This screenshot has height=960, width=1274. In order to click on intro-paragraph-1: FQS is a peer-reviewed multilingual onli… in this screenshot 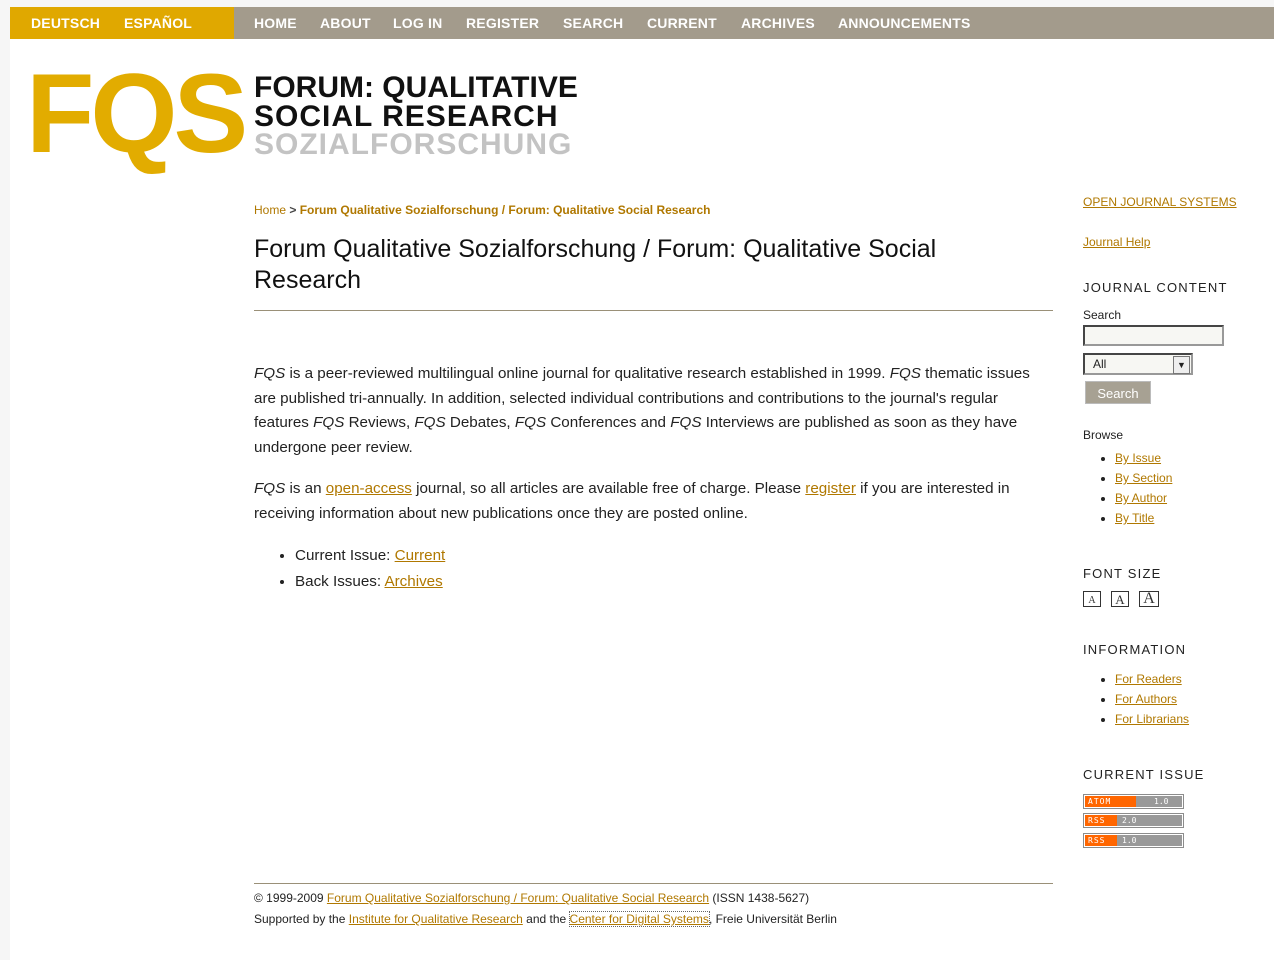, I will do `click(654, 411)`.